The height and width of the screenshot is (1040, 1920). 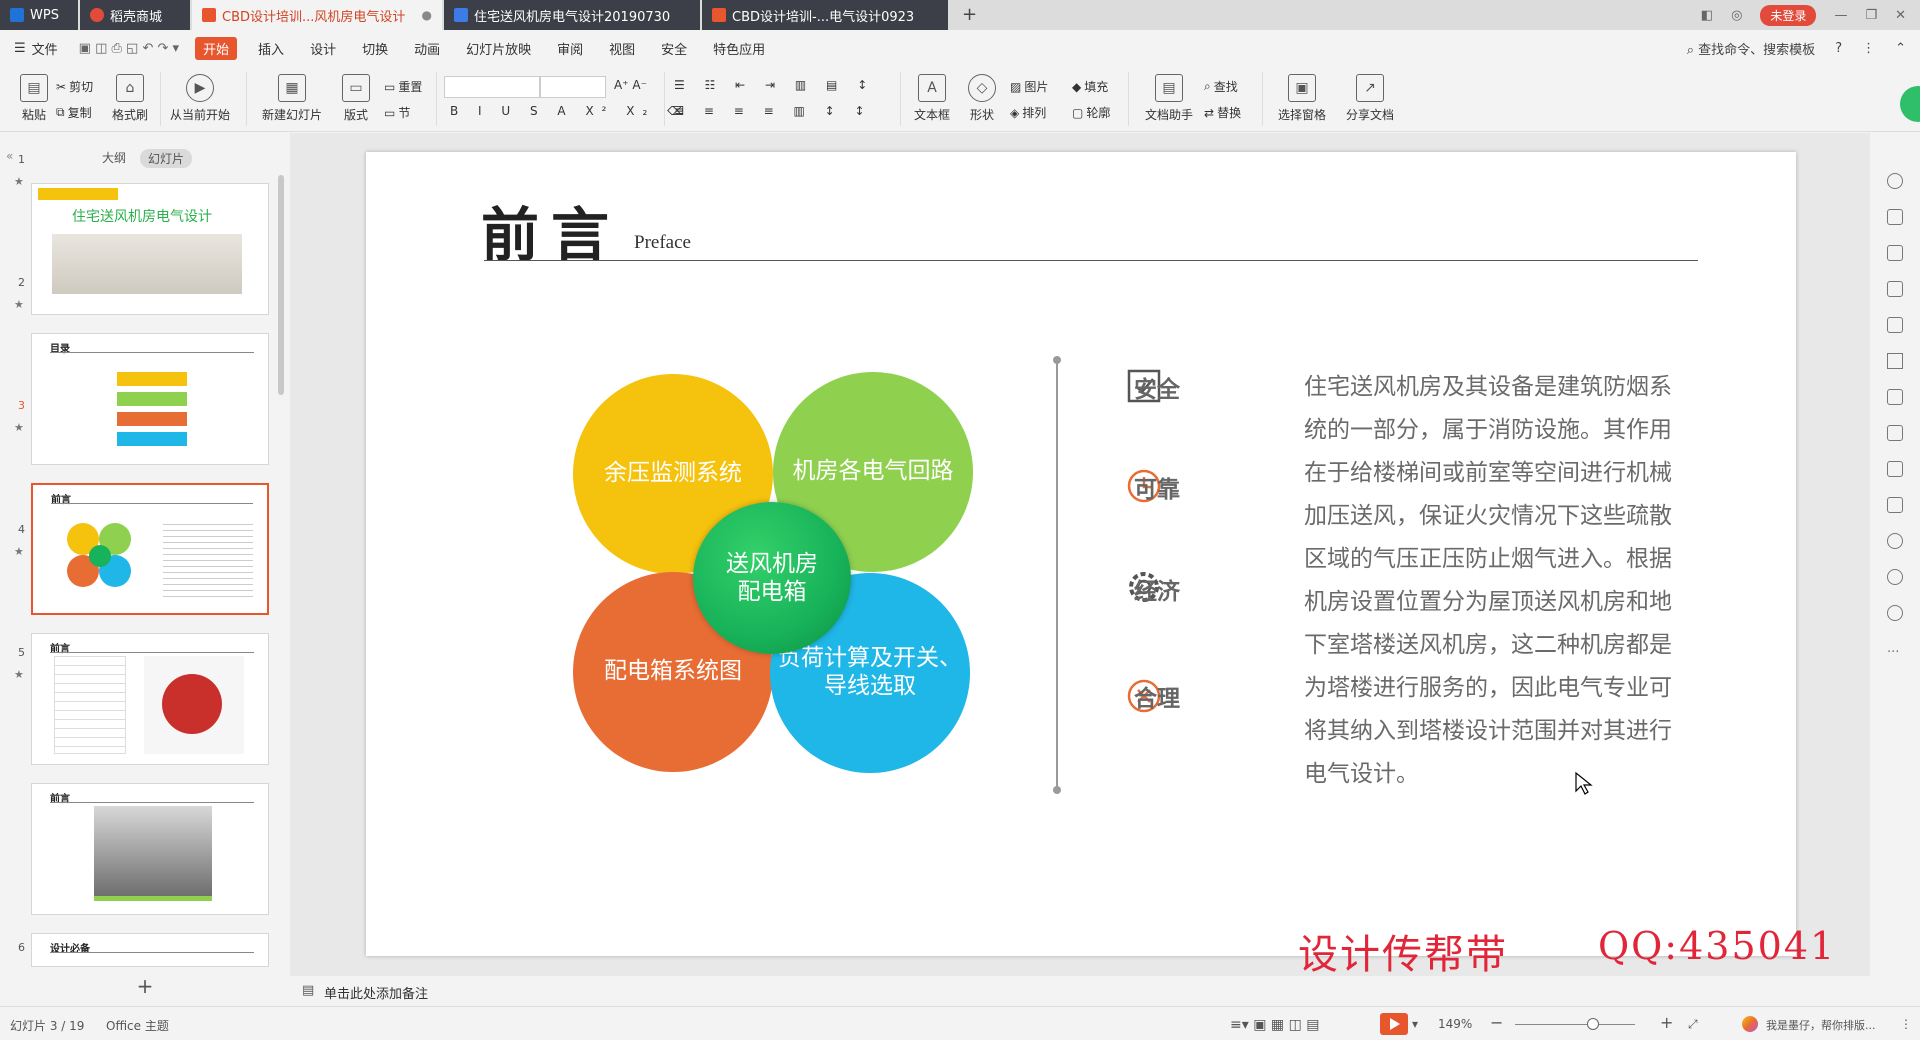 I want to click on paragraph-align-buttons: ≡ ≡ ≡ ≡ ▥ ↕ ↕, so click(x=773, y=111).